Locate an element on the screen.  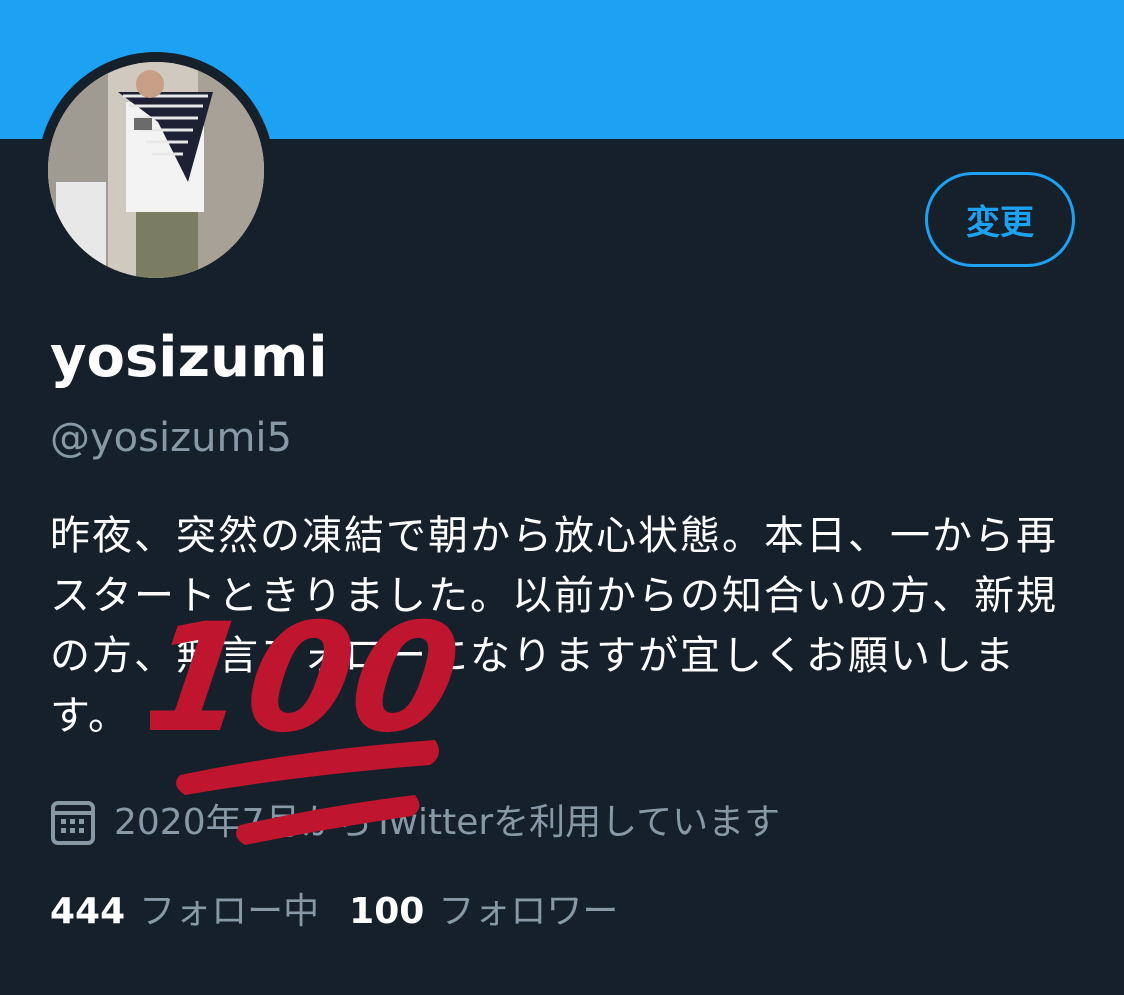
following-count: 444 is located at coordinates (88, 911).